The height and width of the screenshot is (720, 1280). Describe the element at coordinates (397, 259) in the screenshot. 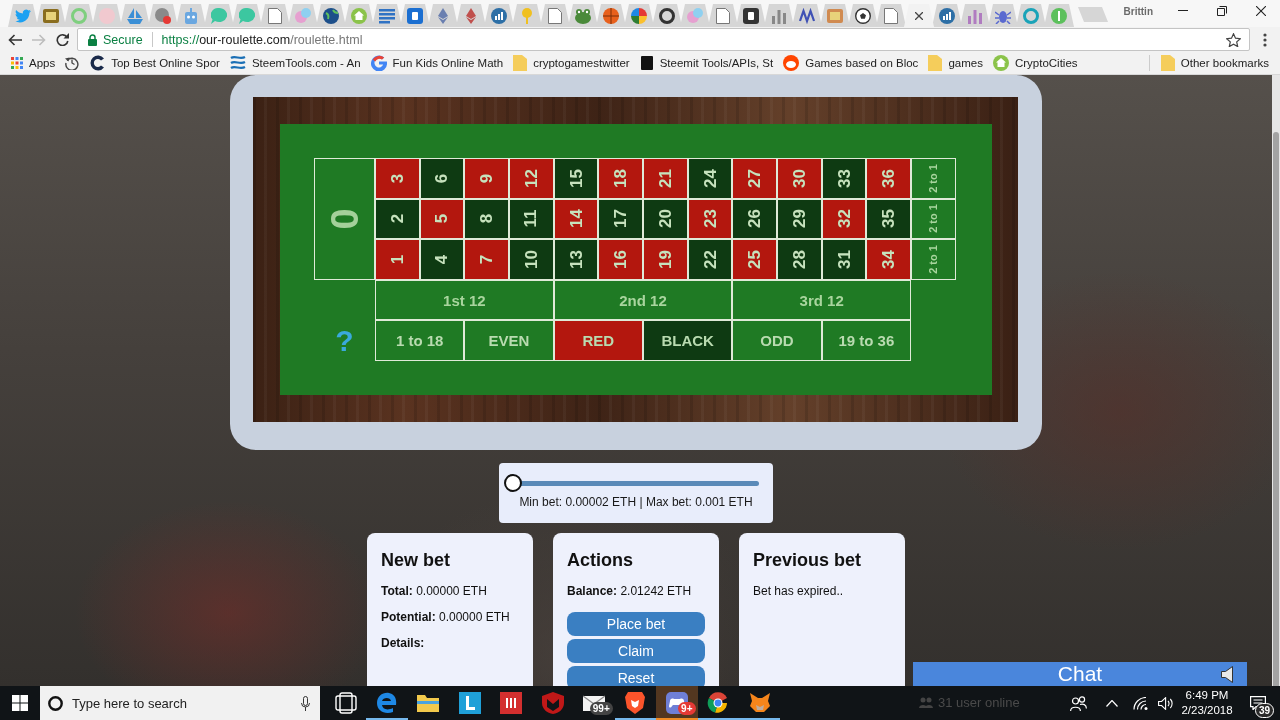

I see `number-cell: 1` at that location.